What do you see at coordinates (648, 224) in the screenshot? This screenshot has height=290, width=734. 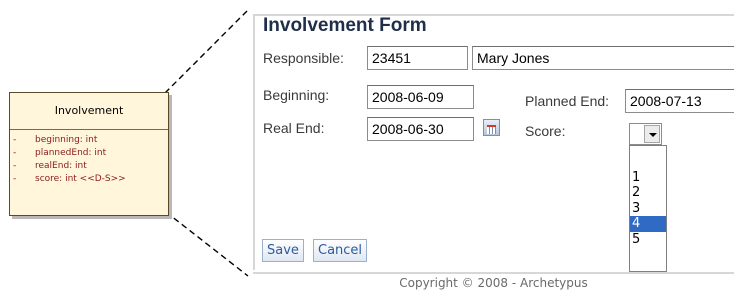 I see `score-option-highlighted: 4` at bounding box center [648, 224].